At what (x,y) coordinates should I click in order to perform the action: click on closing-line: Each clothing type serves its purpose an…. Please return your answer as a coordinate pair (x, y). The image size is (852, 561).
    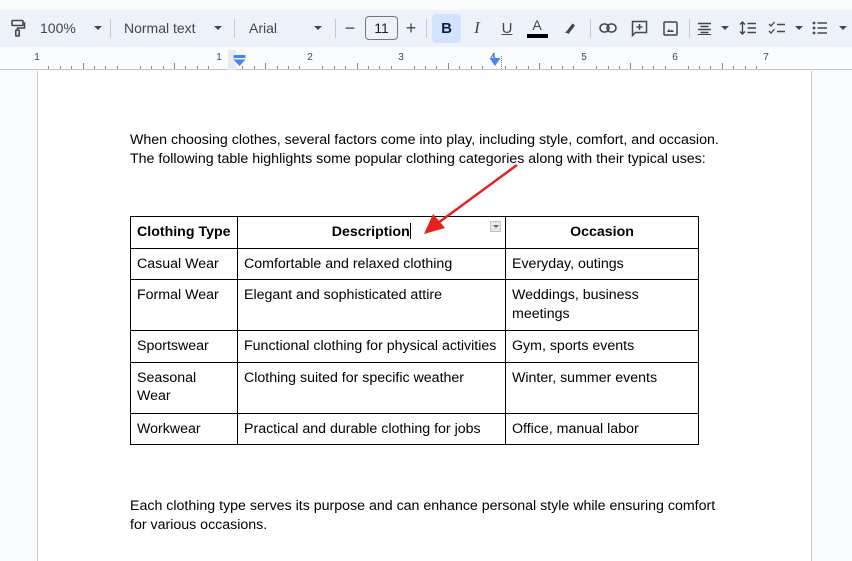
    Looking at the image, I should click on (423, 506).